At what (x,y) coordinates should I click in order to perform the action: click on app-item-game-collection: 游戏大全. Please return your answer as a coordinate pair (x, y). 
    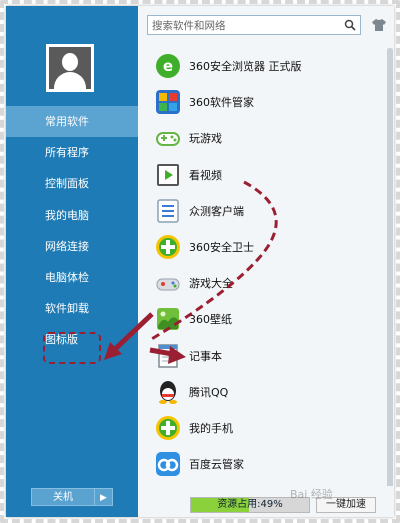
    Looking at the image, I should click on (270, 283).